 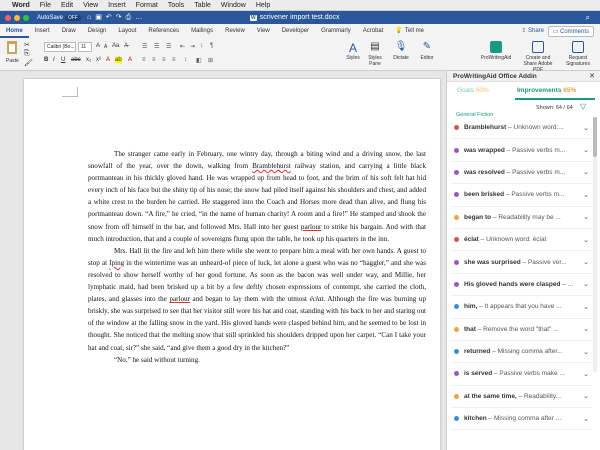 What do you see at coordinates (97, 31) in the screenshot?
I see `tab-design: Design` at bounding box center [97, 31].